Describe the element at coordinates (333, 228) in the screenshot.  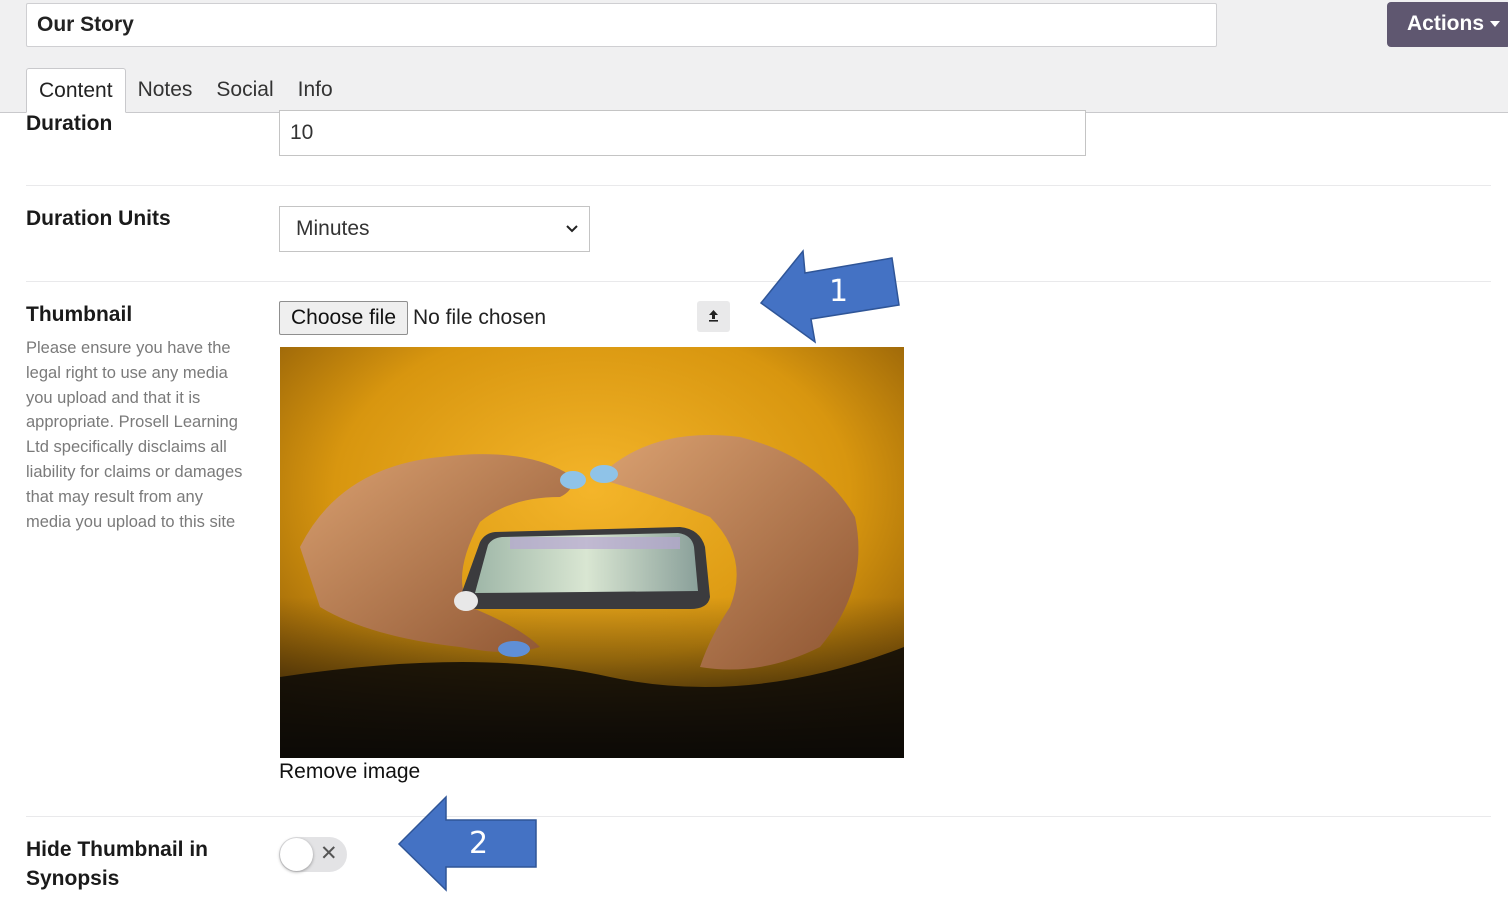
I see `duration-units-value: Minutes` at that location.